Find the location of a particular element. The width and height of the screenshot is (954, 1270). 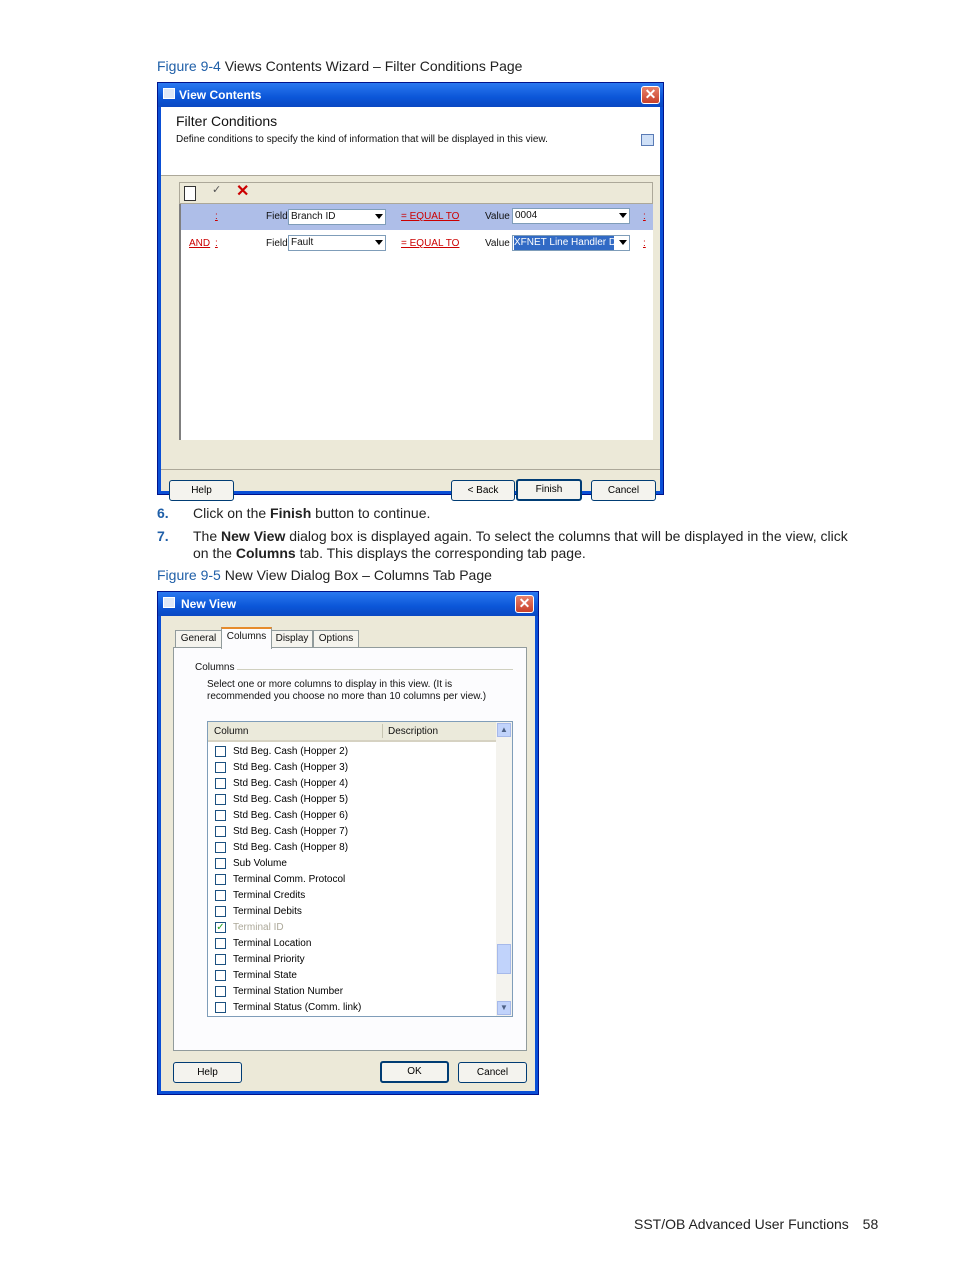

tab-display: Display is located at coordinates (292, 638).